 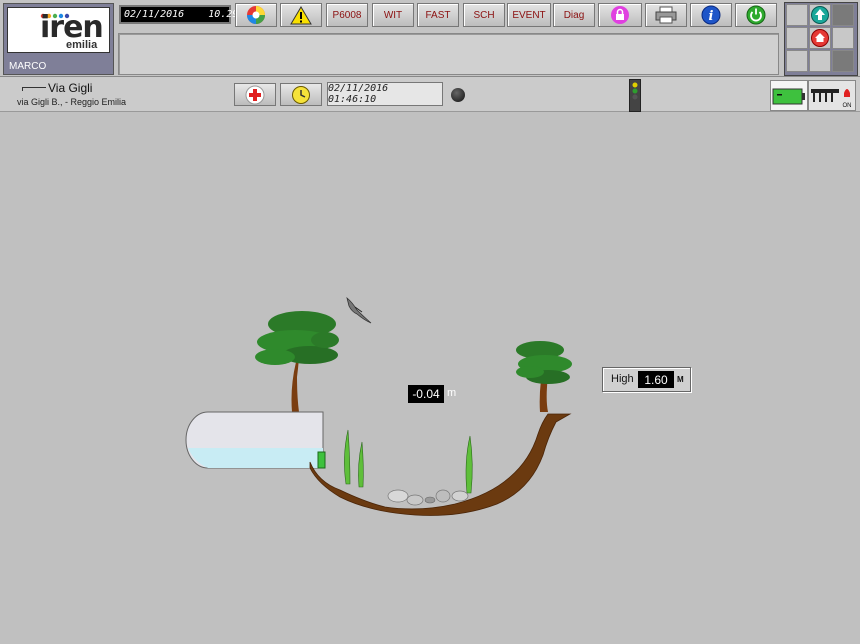 I want to click on clock-button, so click(x=301, y=94).